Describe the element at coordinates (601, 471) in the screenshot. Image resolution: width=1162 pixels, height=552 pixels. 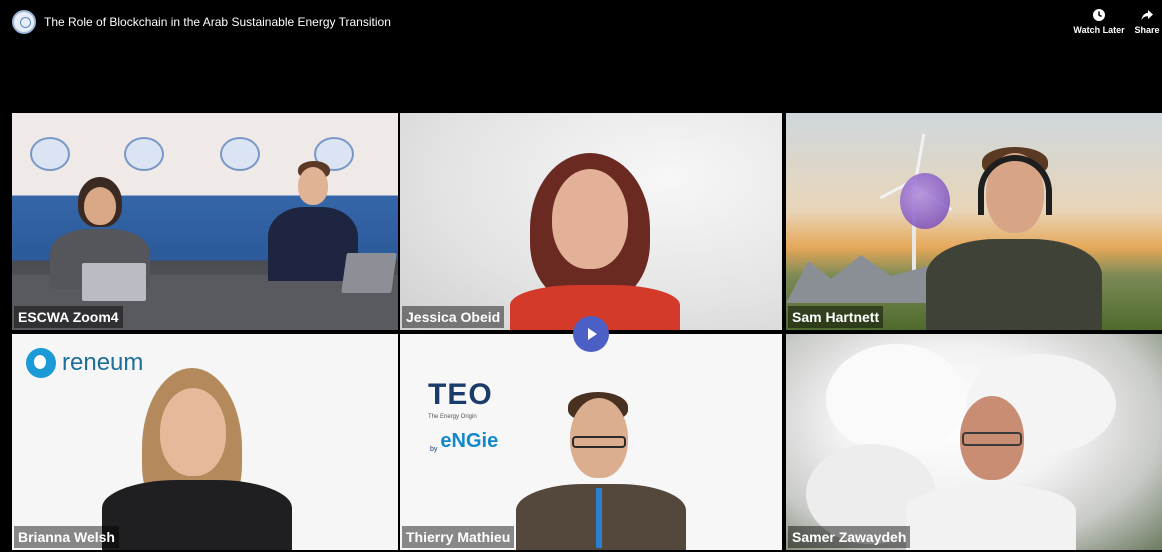
I see `person-man-glasses` at that location.